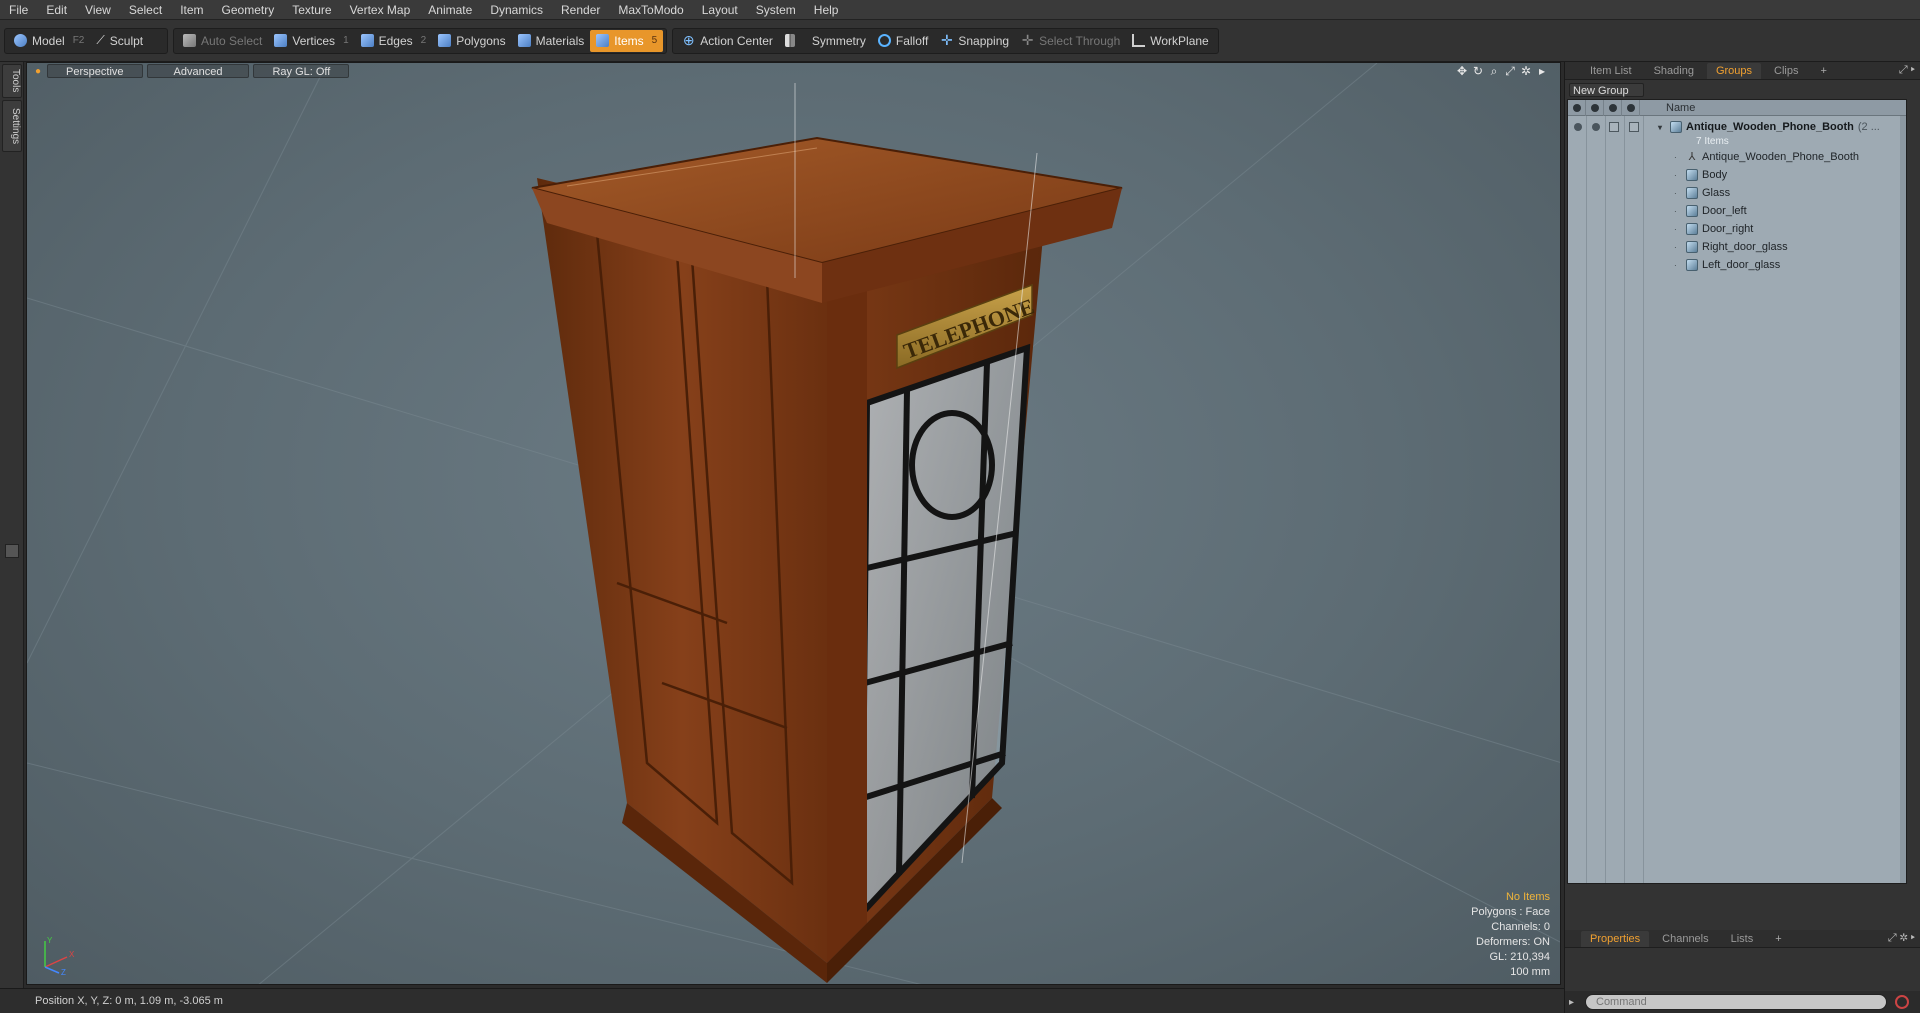 The image size is (1920, 1013). I want to click on model-button: Model F2, so click(49, 41).